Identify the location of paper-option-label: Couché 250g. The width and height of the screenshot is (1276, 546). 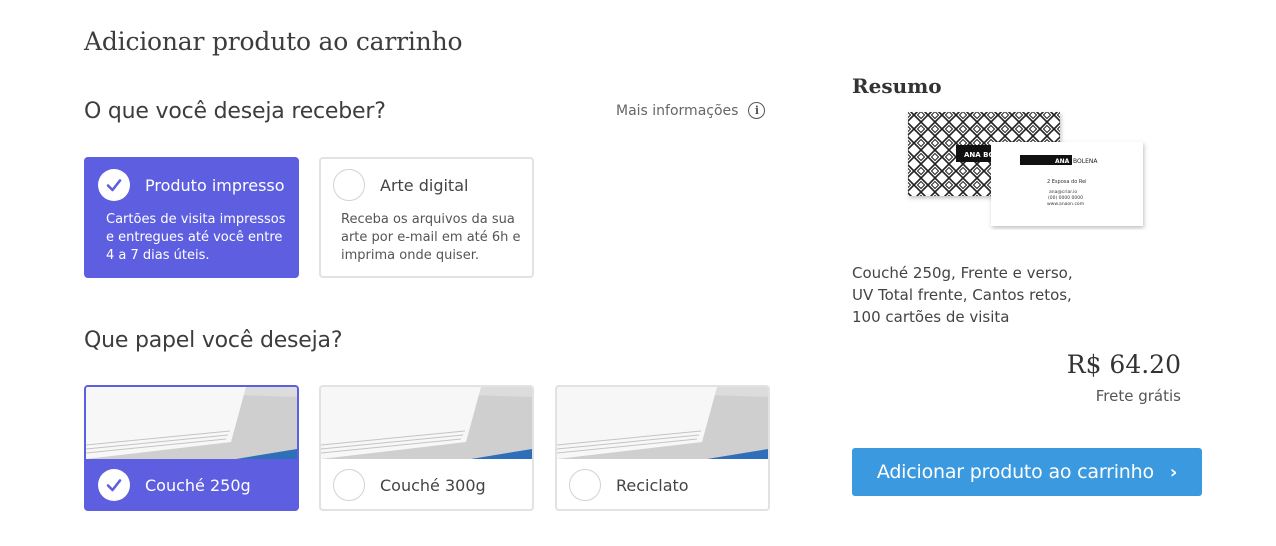
(198, 485).